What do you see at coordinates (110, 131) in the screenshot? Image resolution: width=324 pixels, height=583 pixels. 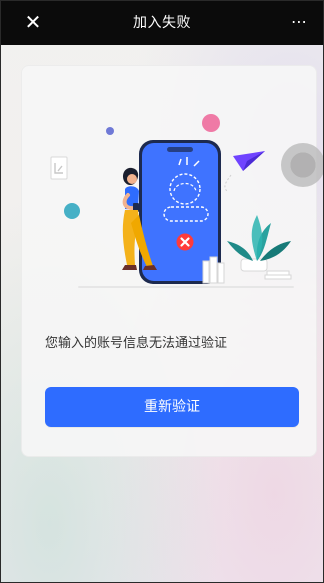 I see `decor-dot-small` at bounding box center [110, 131].